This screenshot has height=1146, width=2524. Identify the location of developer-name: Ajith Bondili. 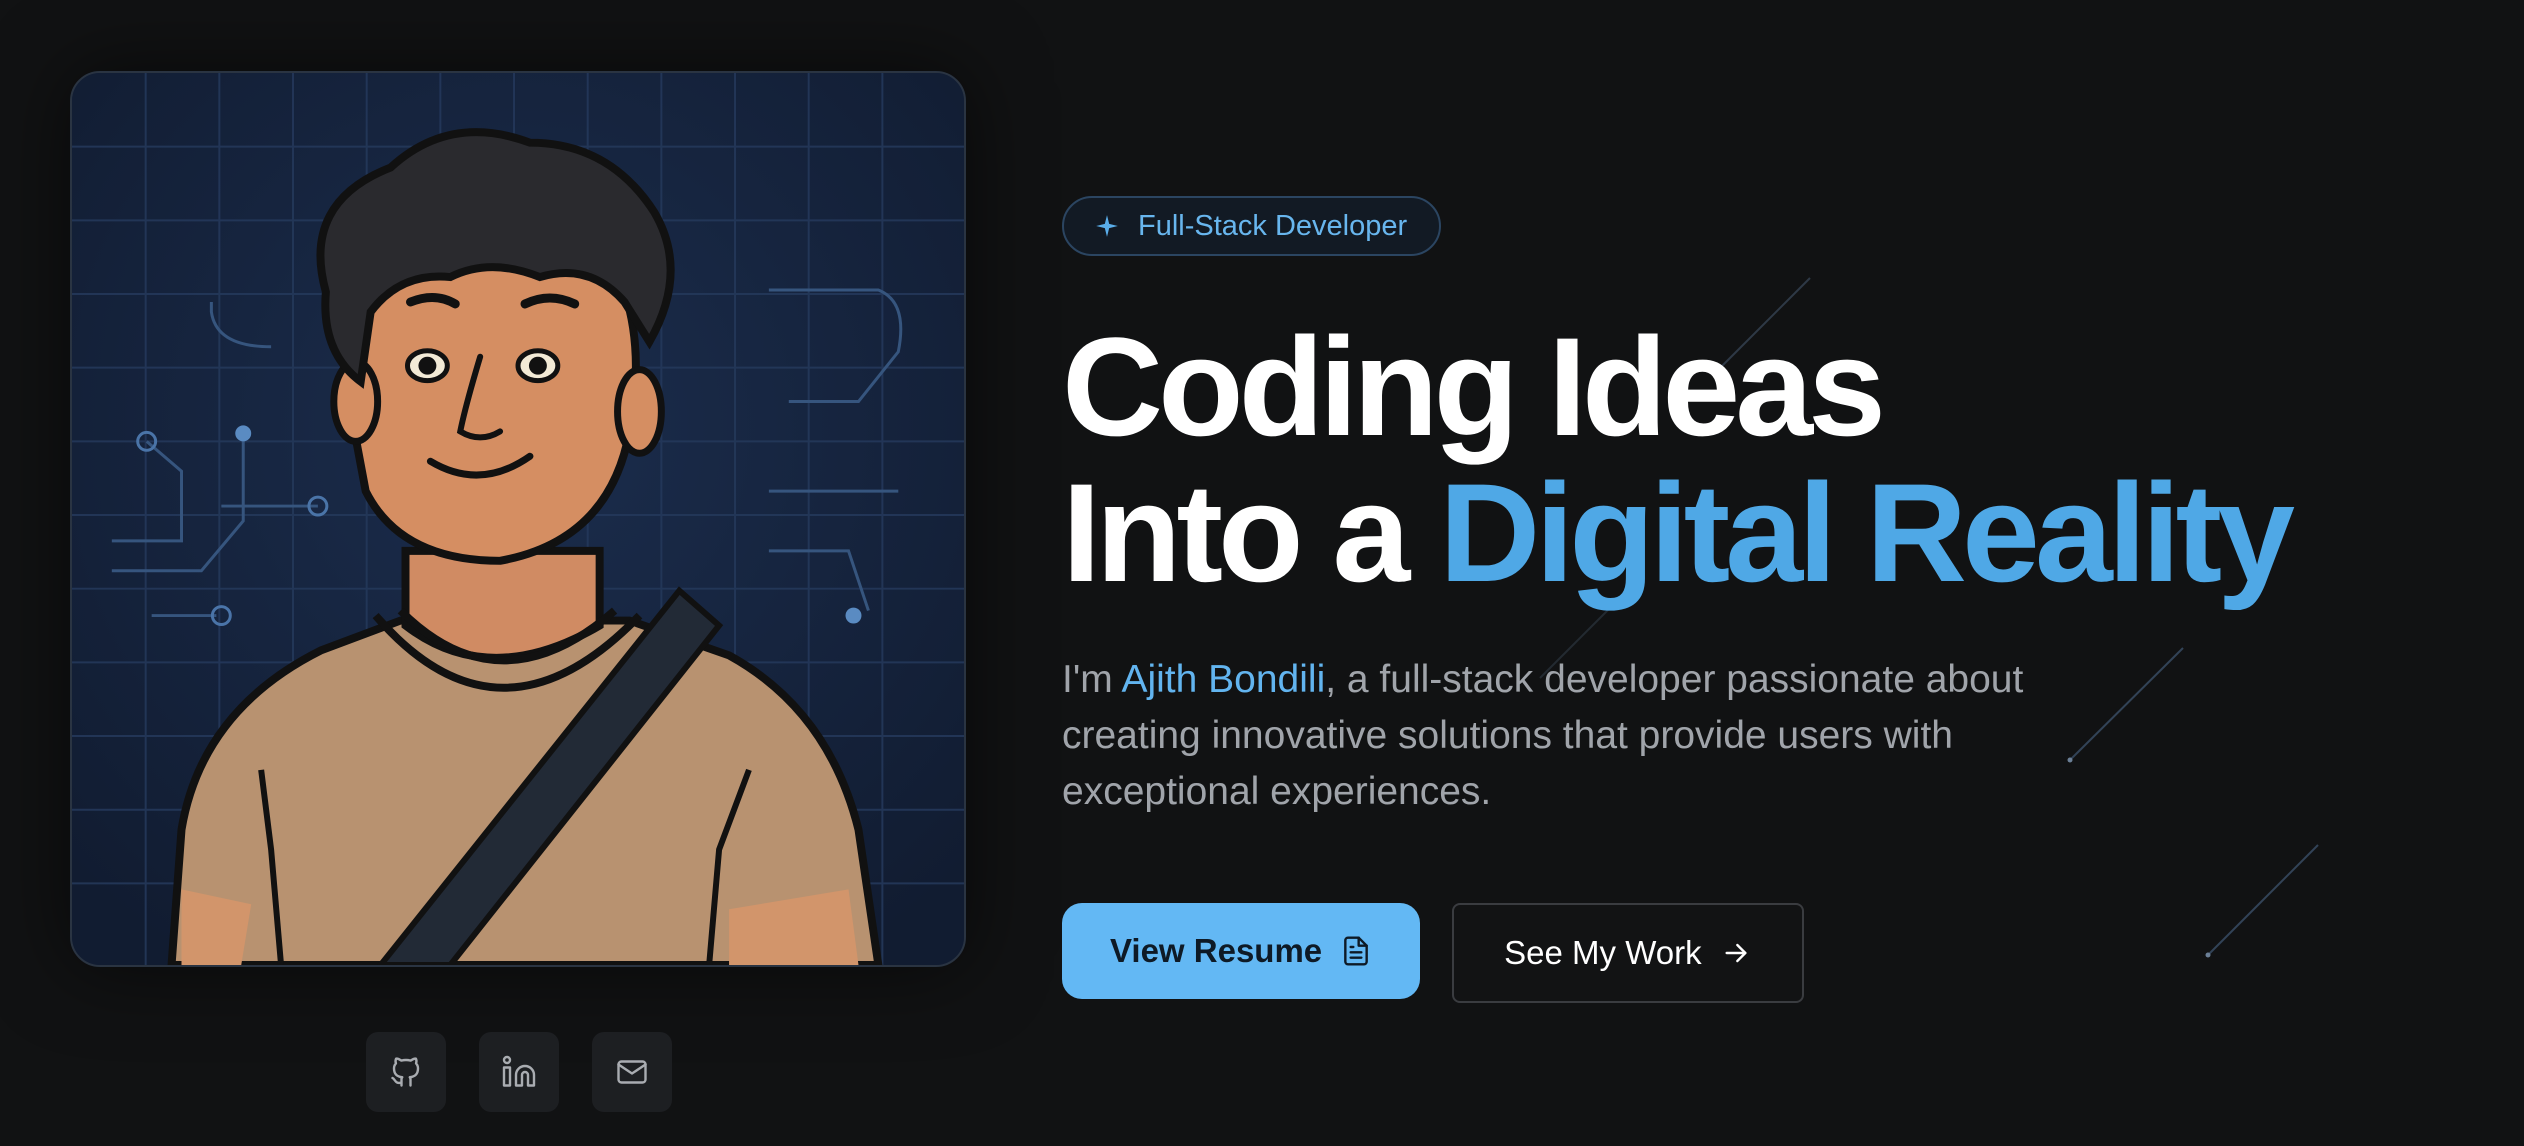
(1223, 679).